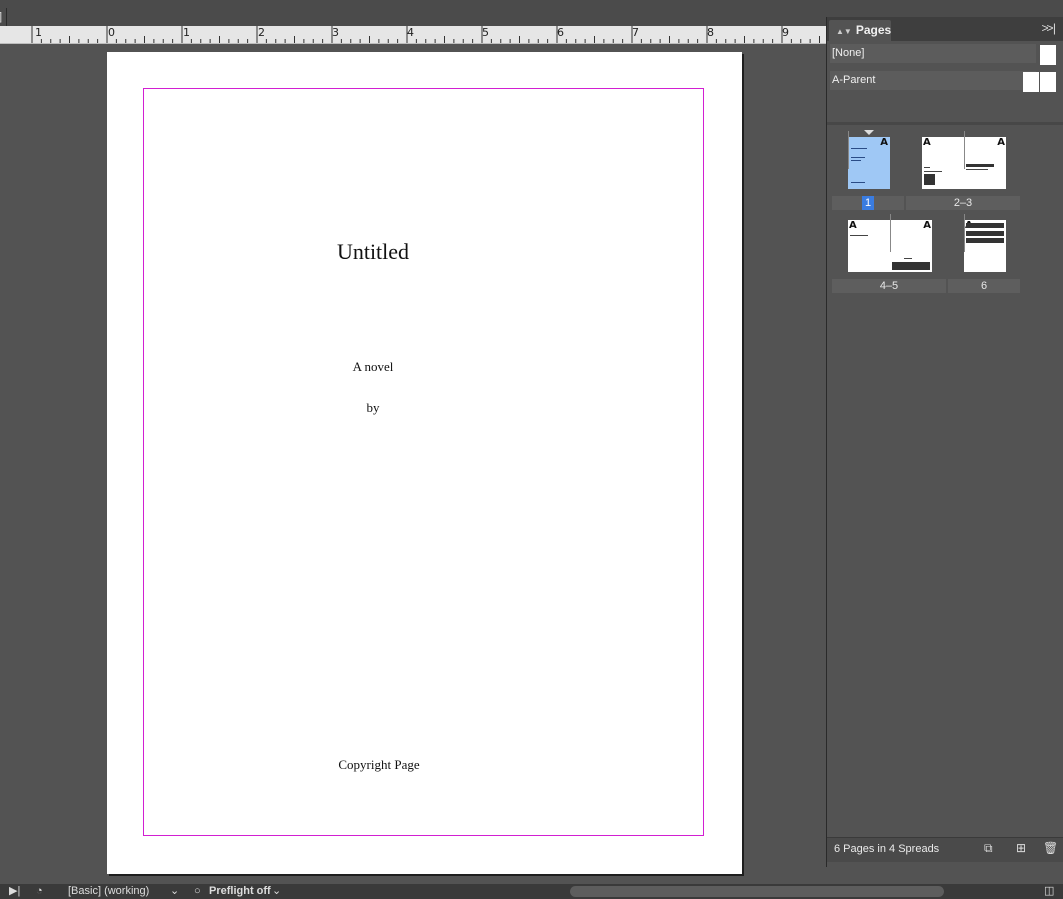  What do you see at coordinates (848, 53) in the screenshot?
I see `parent-row-label: [None]` at bounding box center [848, 53].